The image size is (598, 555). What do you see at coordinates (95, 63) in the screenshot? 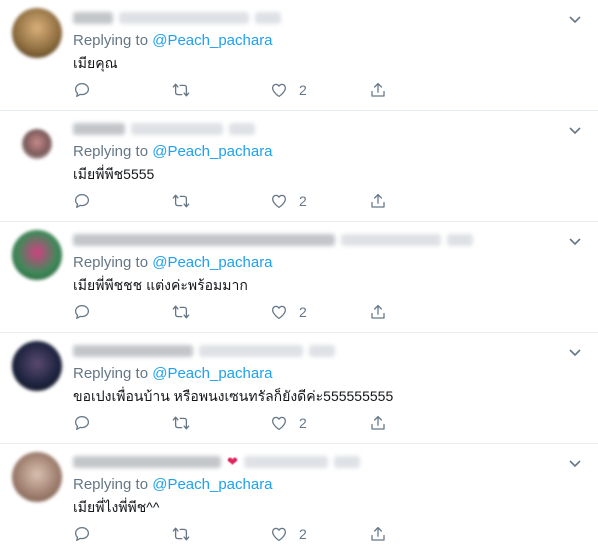
I see `tweet-text: เมียคุณ` at bounding box center [95, 63].